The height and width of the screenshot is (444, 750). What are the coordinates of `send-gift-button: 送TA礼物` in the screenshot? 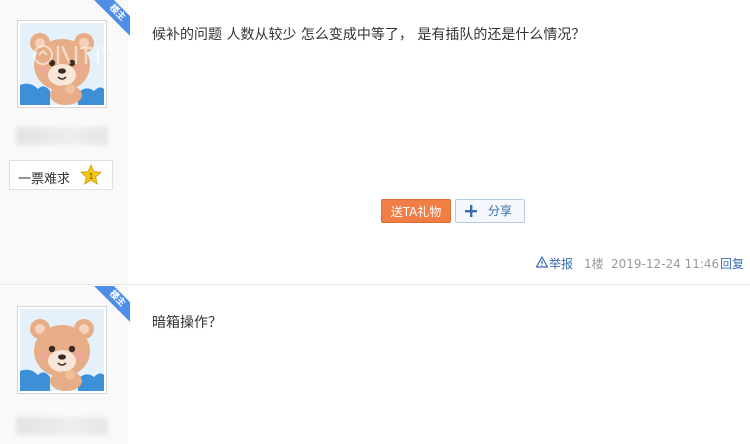 It's located at (416, 211).